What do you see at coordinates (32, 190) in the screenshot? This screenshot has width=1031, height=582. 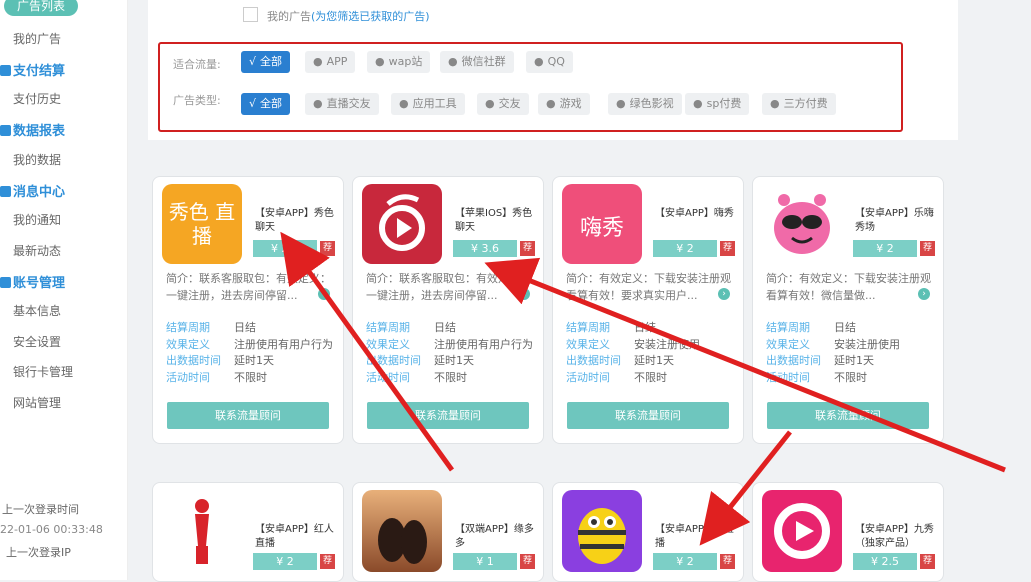 I see `sidebar-section-messages: 消息中心` at bounding box center [32, 190].